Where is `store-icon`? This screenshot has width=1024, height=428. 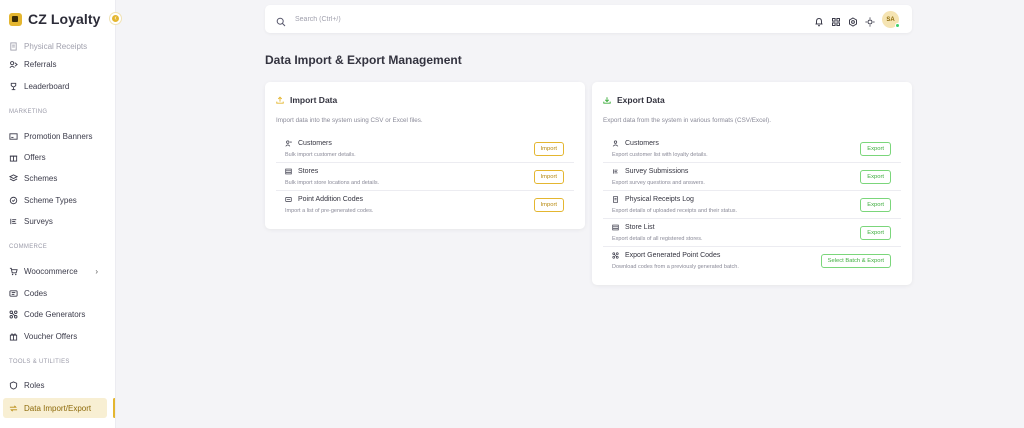
store-icon is located at coordinates (615, 227).